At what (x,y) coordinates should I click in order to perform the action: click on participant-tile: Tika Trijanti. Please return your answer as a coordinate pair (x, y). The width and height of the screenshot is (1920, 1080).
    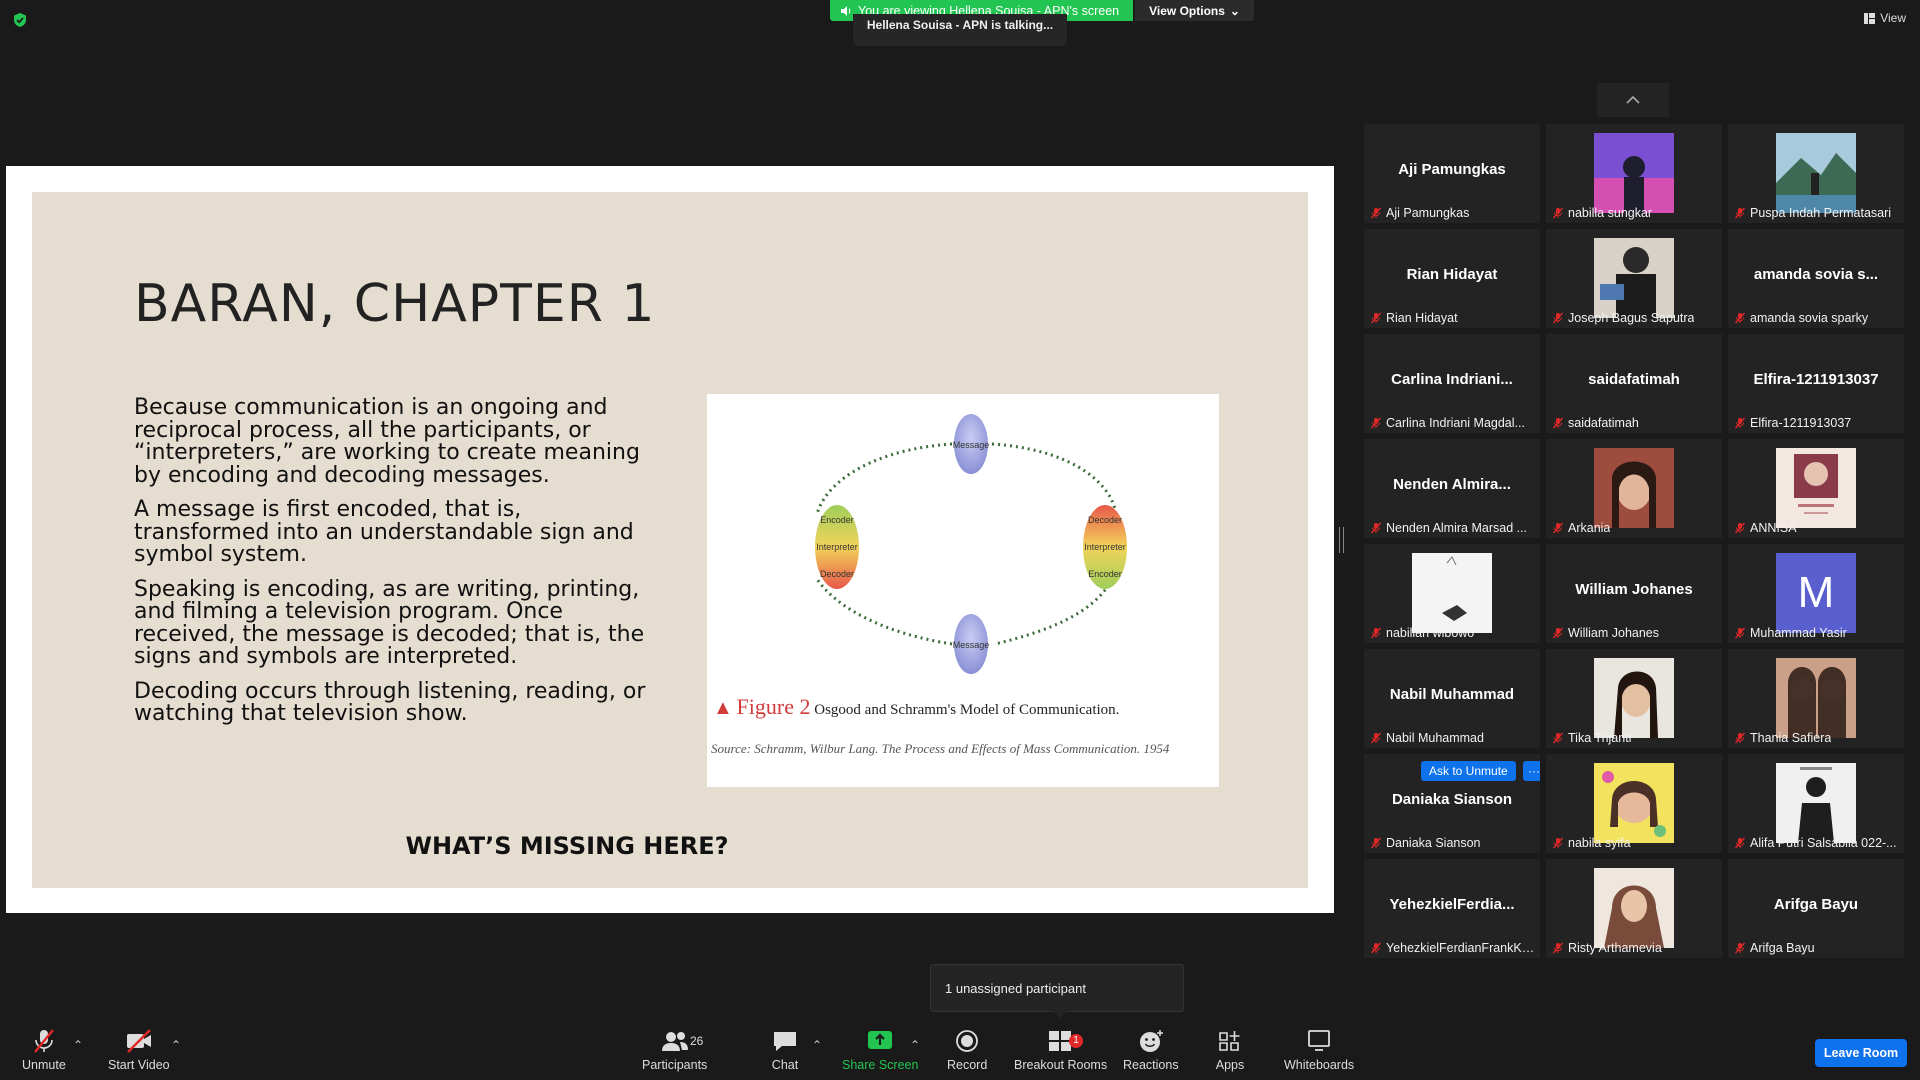
    Looking at the image, I should click on (1634, 698).